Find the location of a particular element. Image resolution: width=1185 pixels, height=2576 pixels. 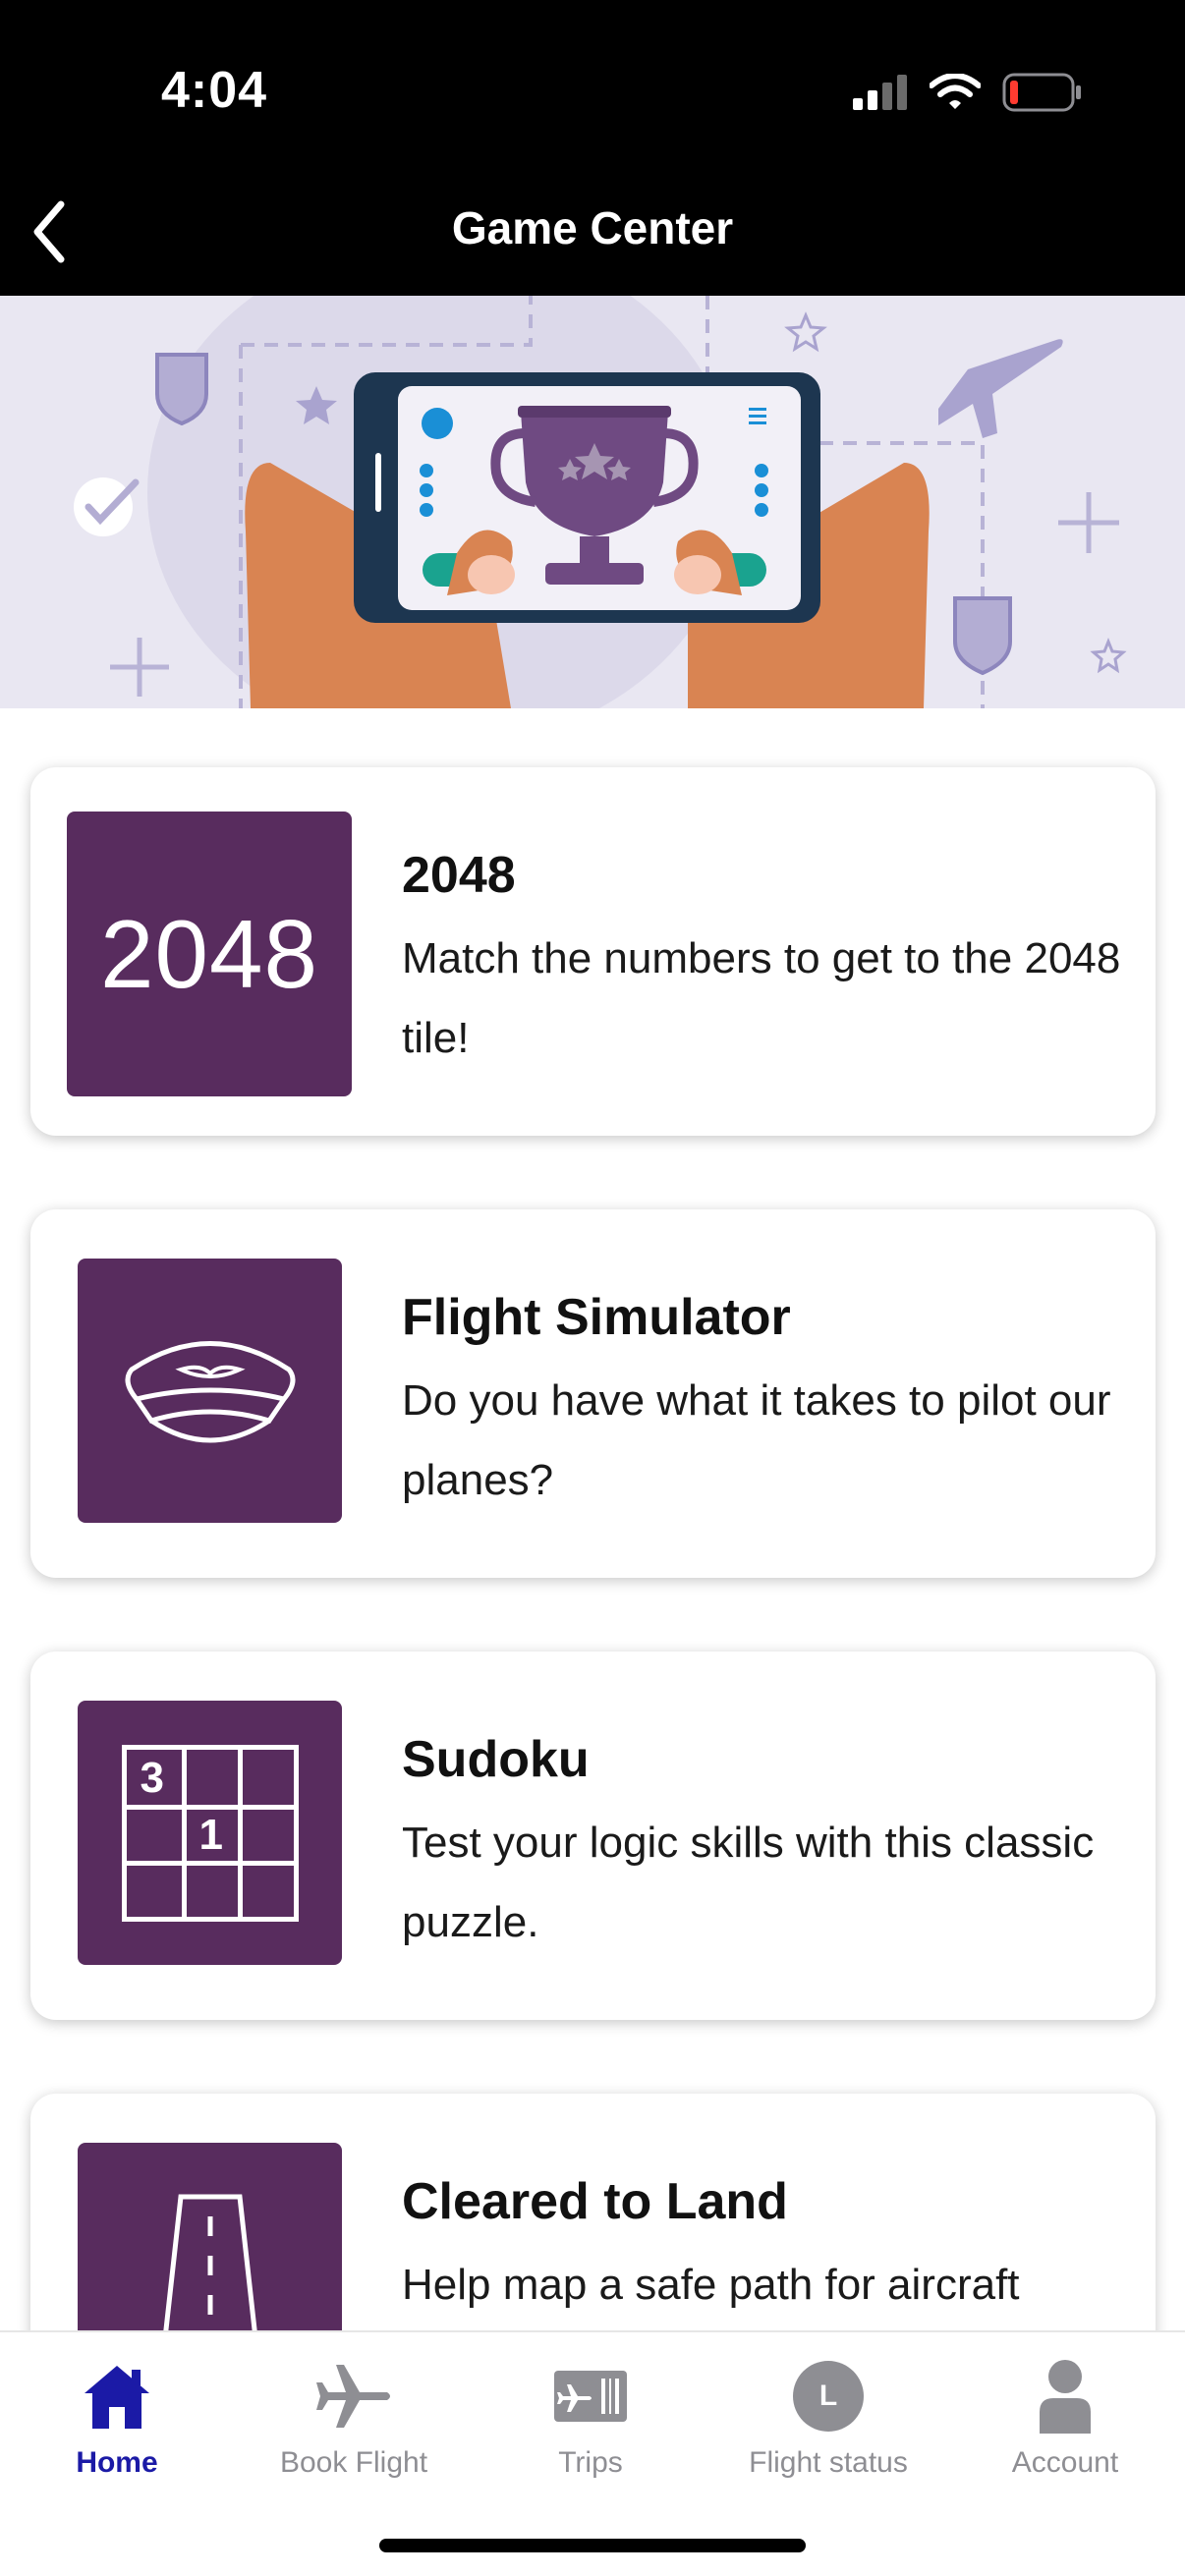

sudoku-grid: 3 1 is located at coordinates (210, 1833).